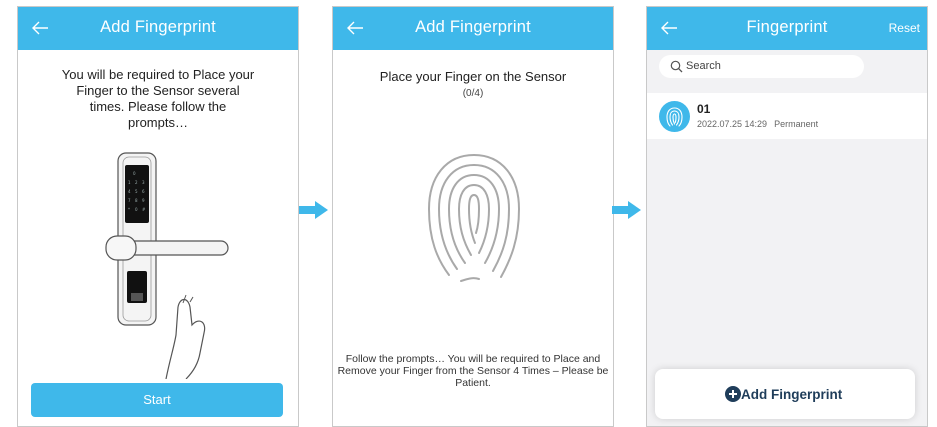 The width and height of the screenshot is (937, 427). What do you see at coordinates (473, 76) in the screenshot?
I see `scan-prompt: Place your Finger on the Sensor` at bounding box center [473, 76].